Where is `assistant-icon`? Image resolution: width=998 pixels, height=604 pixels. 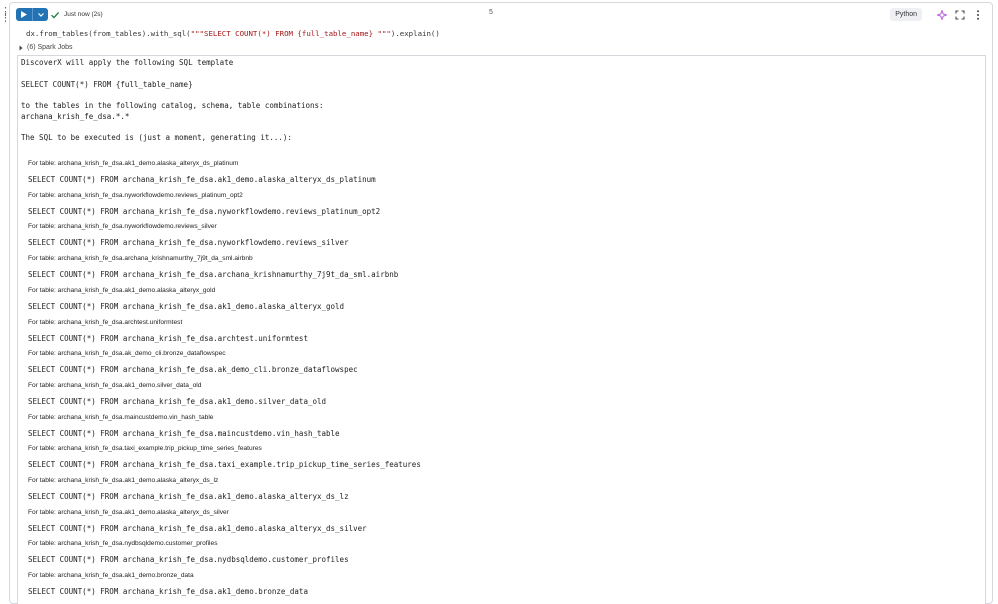
assistant-icon is located at coordinates (942, 14).